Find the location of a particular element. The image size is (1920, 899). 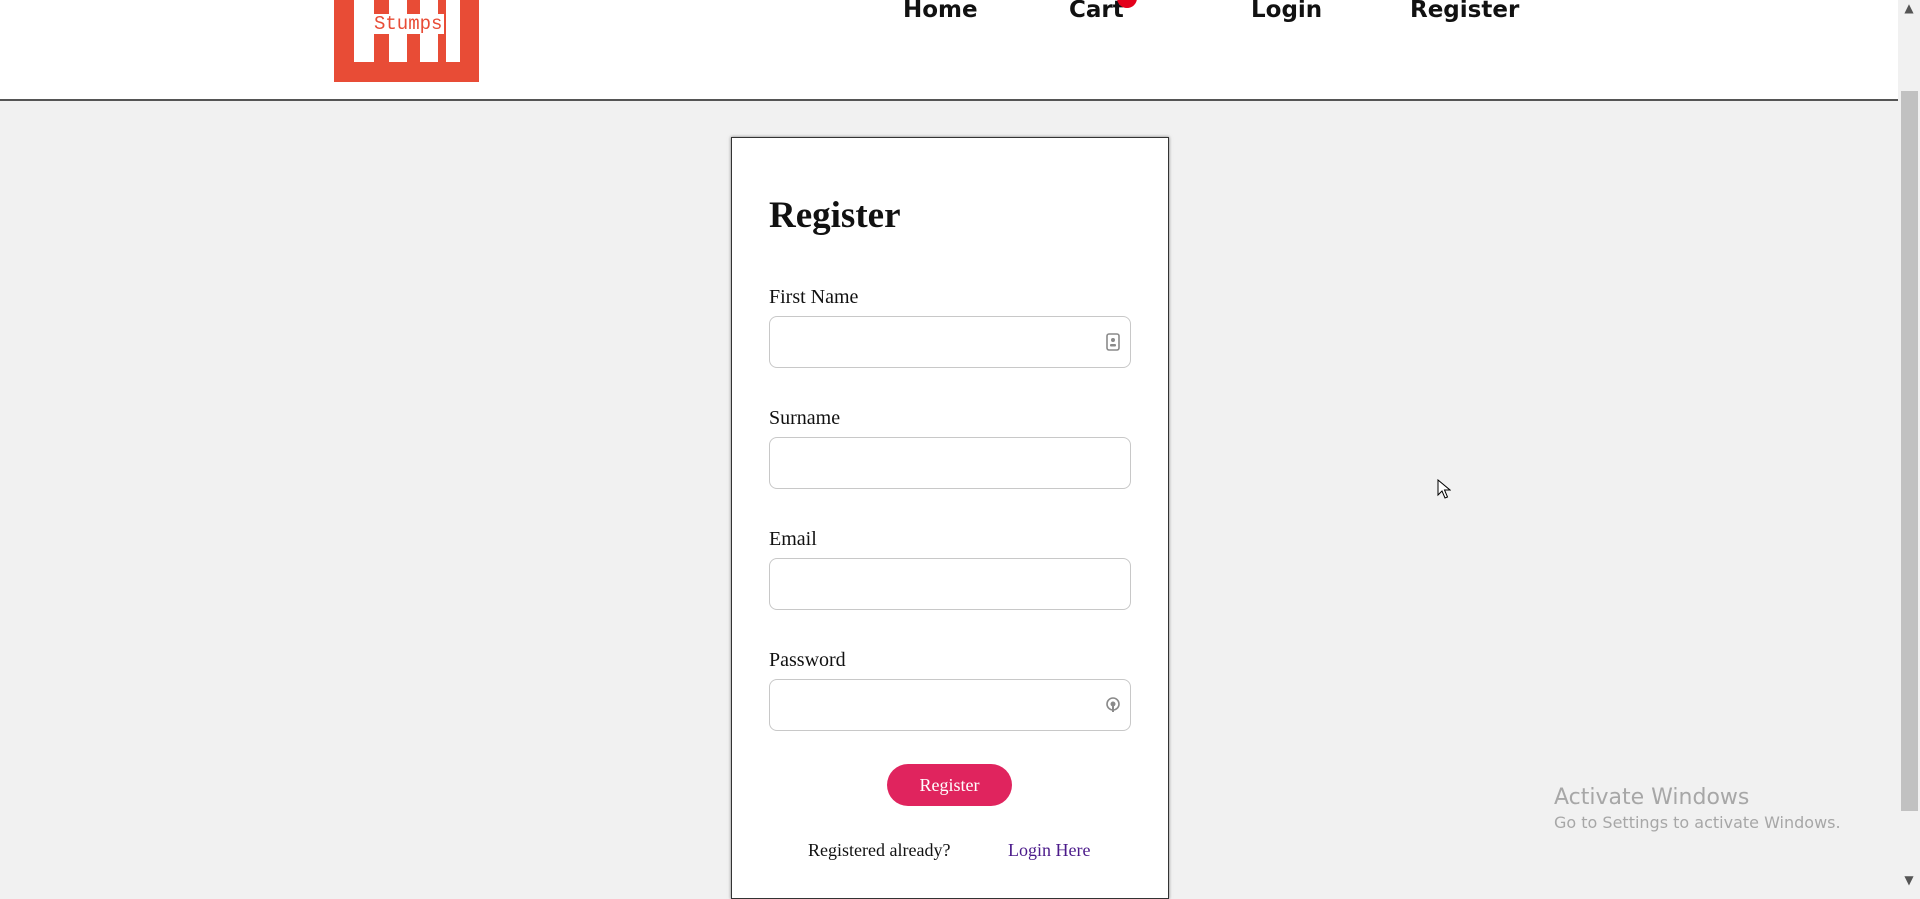

password-field is located at coordinates (950, 705).